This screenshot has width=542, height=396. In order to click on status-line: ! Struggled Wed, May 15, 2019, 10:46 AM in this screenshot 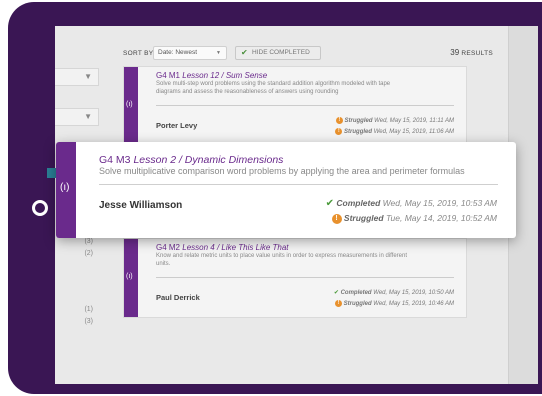, I will do `click(394, 304)`.